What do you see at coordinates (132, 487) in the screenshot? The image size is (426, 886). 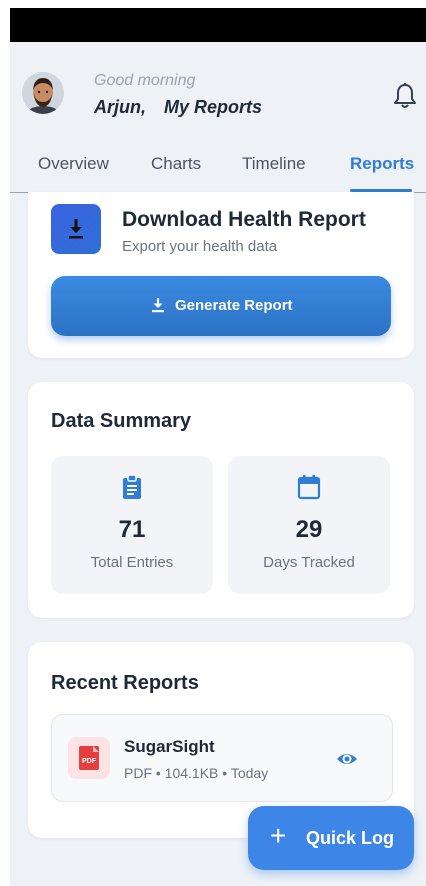 I see `clipboard-icon` at bounding box center [132, 487].